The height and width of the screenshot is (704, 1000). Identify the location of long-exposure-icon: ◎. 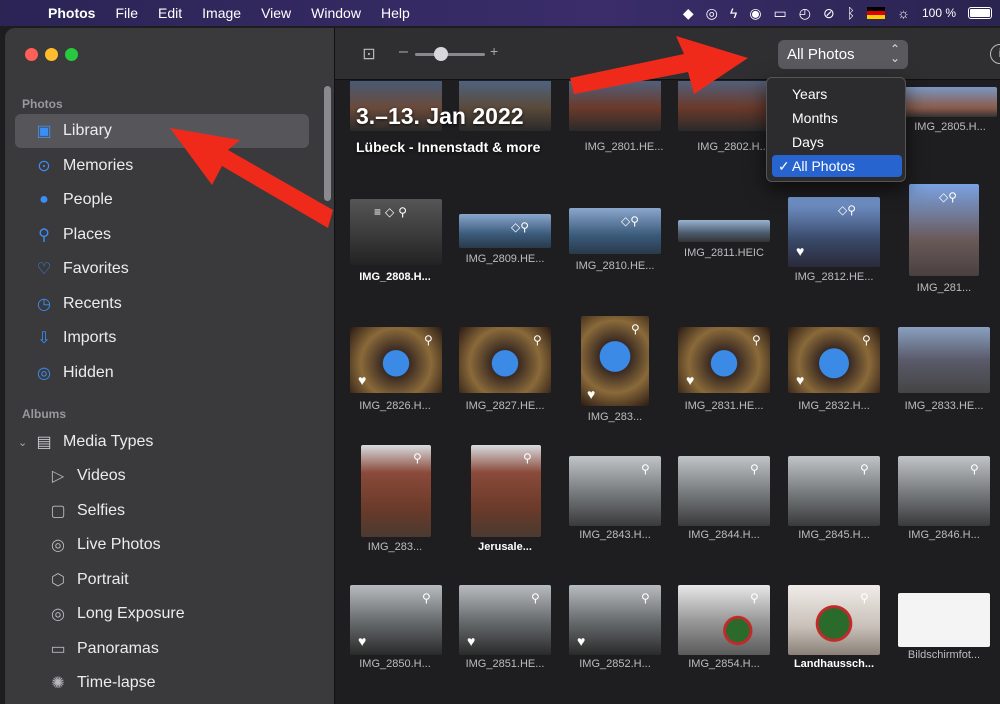
(58, 614).